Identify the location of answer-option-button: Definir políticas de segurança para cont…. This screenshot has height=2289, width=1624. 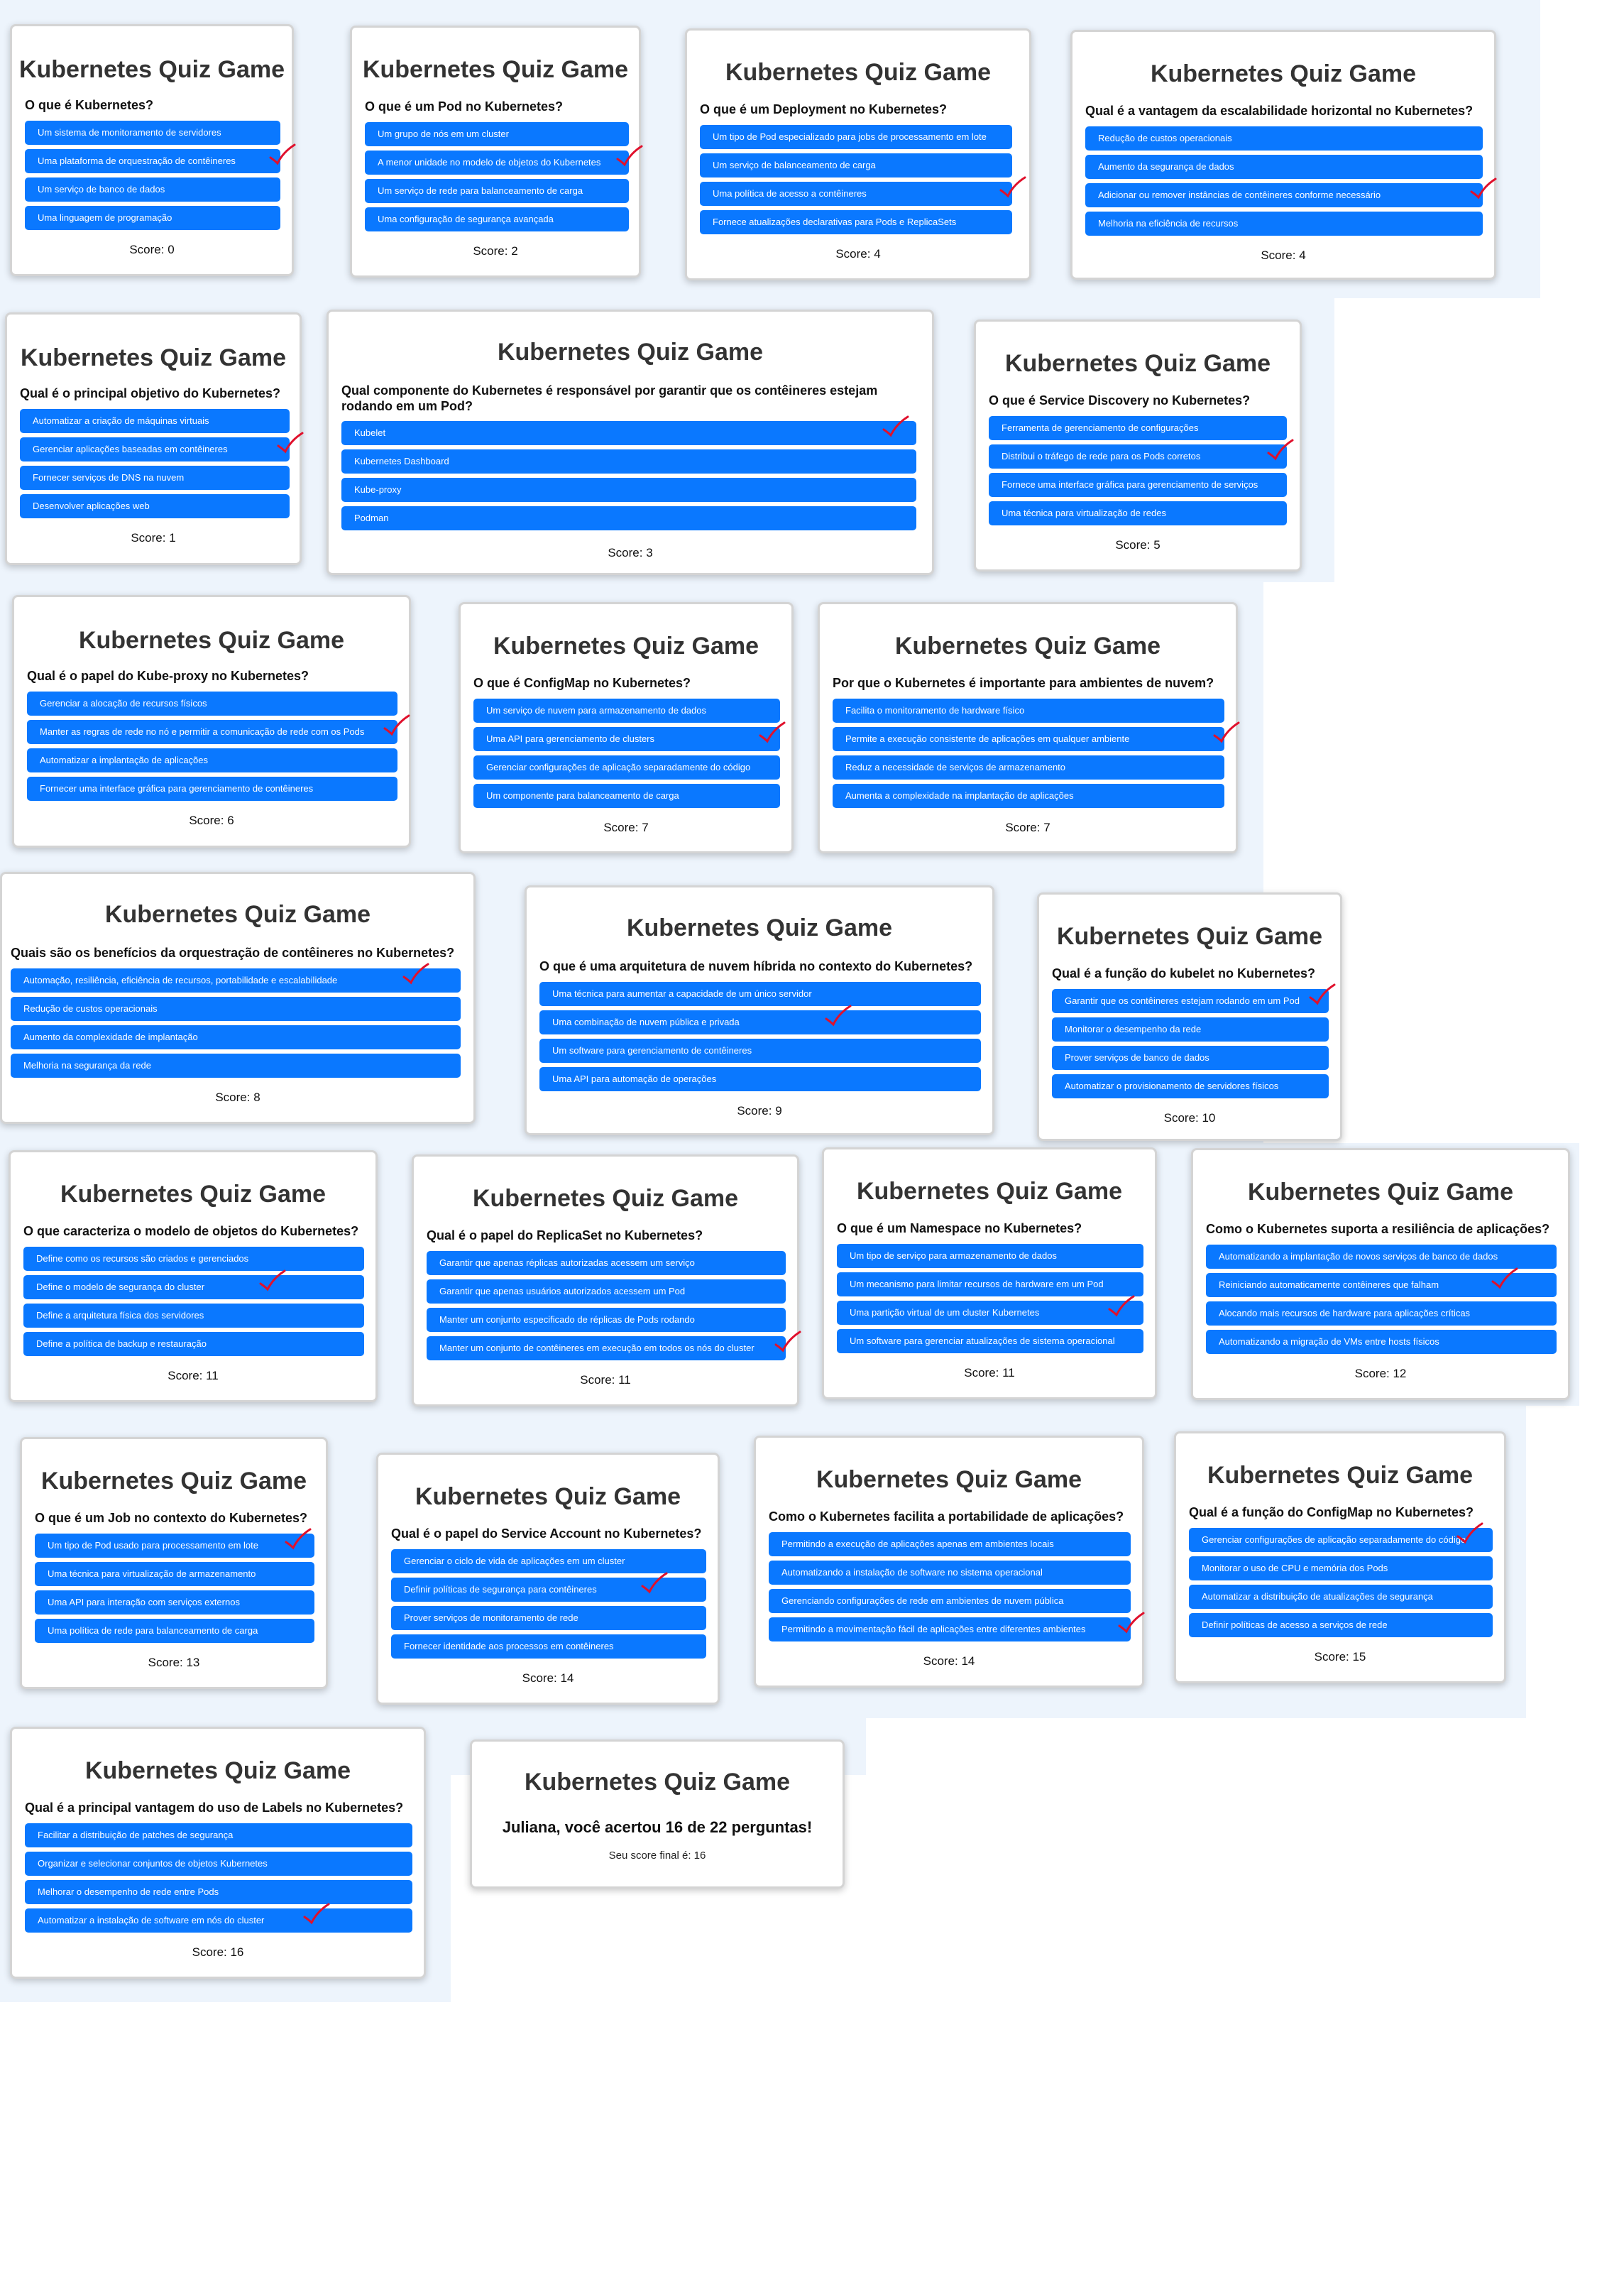
(548, 1590).